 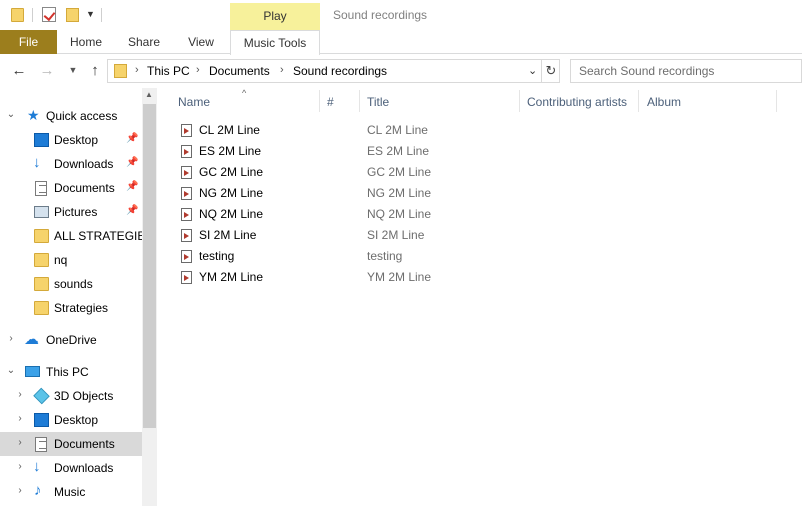 What do you see at coordinates (149, 94) in the screenshot?
I see `scroll-up-icon: ▲` at bounding box center [149, 94].